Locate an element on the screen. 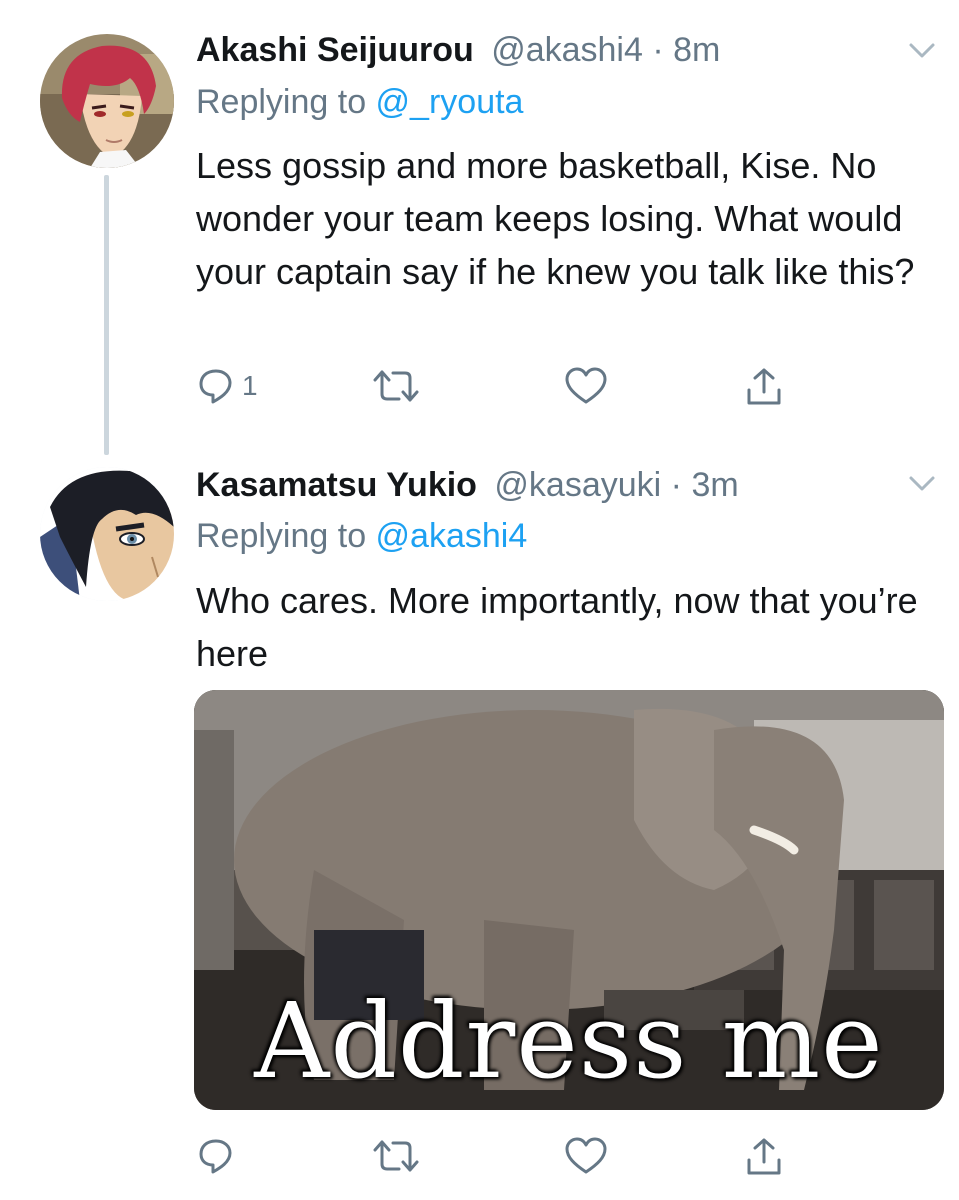 The width and height of the screenshot is (959, 1200). tweet-header: Akashi Seijuurou @akashi4 · 8m is located at coordinates (458, 50).